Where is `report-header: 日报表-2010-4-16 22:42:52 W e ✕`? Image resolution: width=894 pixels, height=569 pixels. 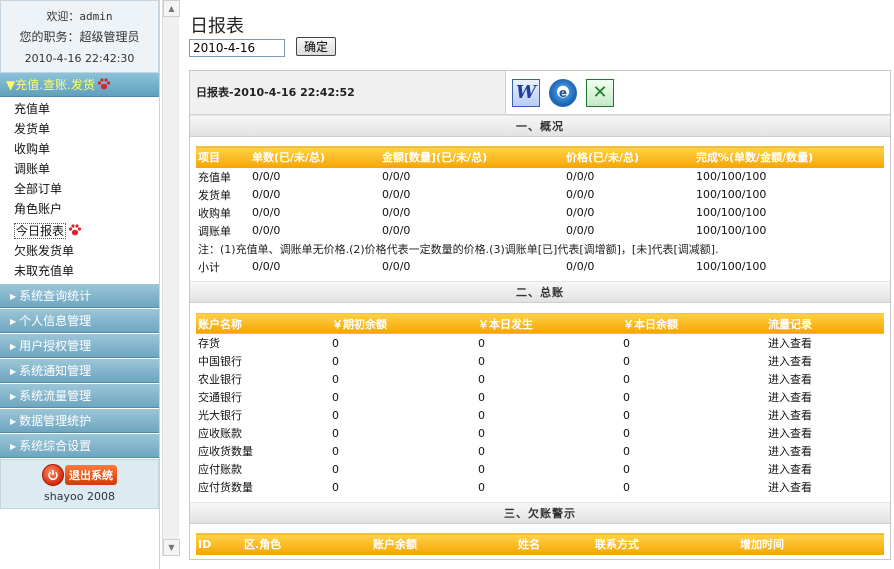
report-header: 日报表-2010-4-16 22:42:52 W e ✕ is located at coordinates (540, 93).